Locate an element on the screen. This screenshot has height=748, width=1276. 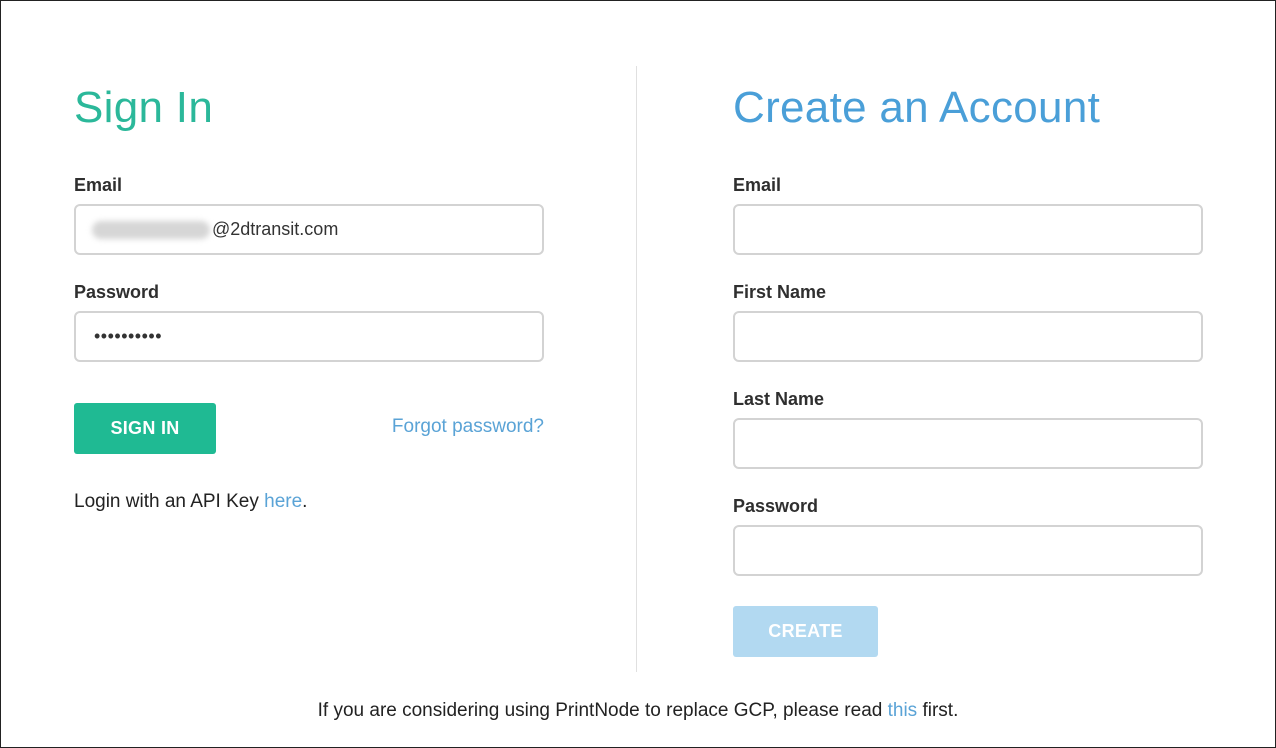
signin-email-label: Email is located at coordinates (98, 185).